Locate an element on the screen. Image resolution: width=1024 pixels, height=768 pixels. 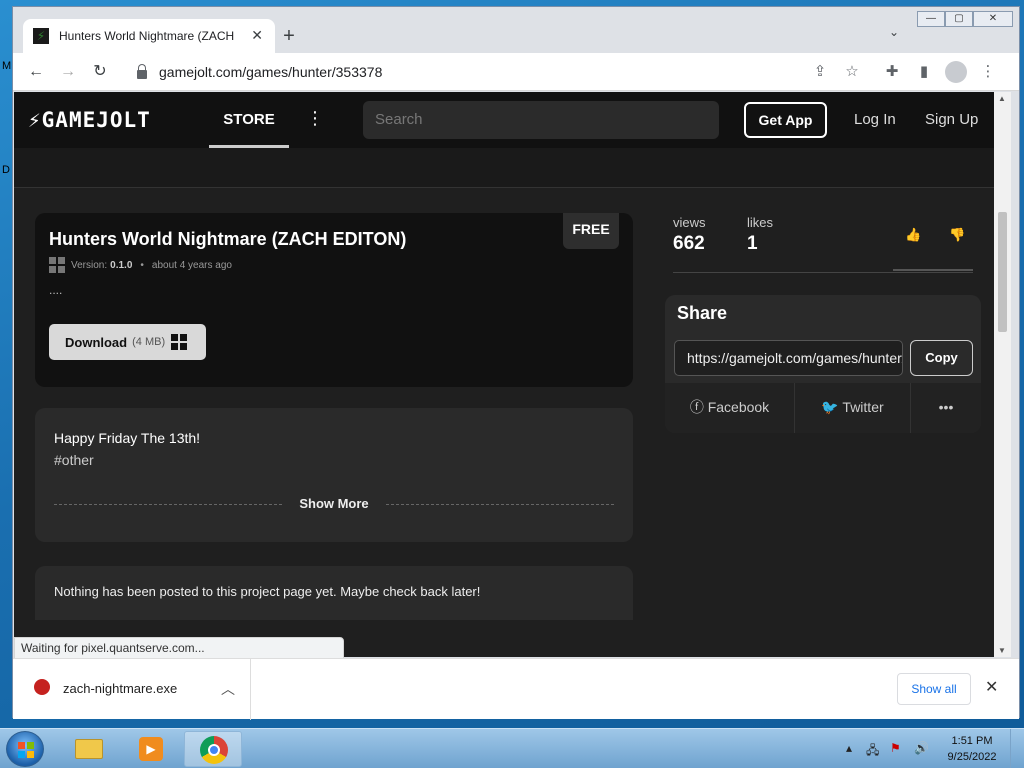
price-badge: FREE is located at coordinates (591, 231).